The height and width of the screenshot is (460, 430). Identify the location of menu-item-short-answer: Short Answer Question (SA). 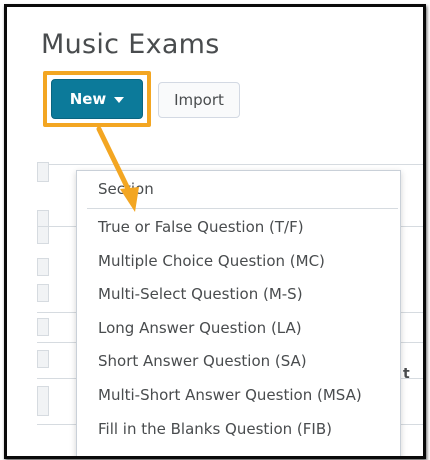
(238, 361).